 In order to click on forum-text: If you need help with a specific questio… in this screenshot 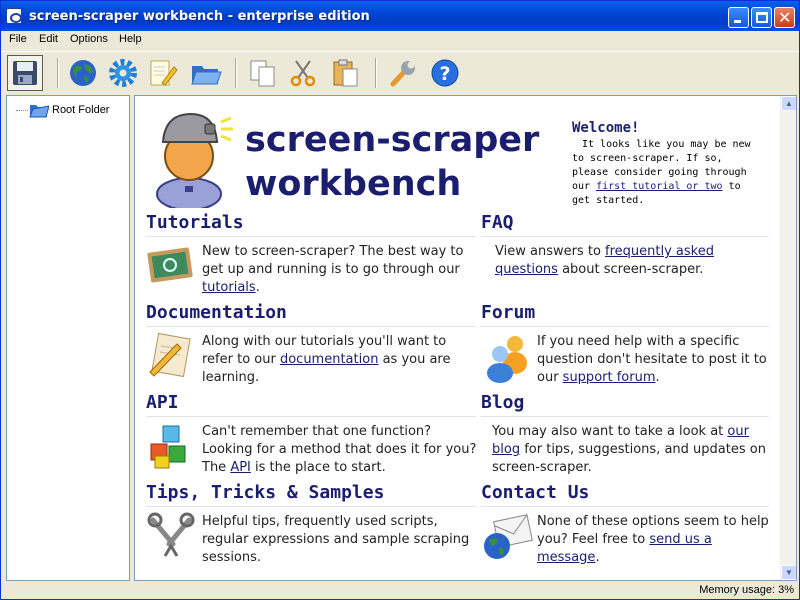, I will do `click(653, 360)`.